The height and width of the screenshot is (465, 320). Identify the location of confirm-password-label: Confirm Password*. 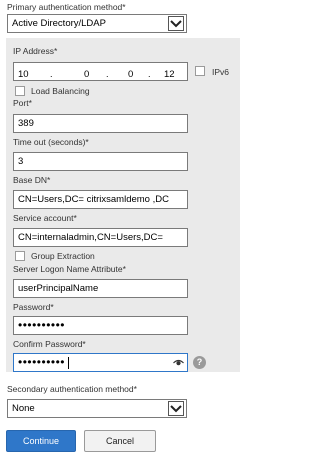
(49, 344).